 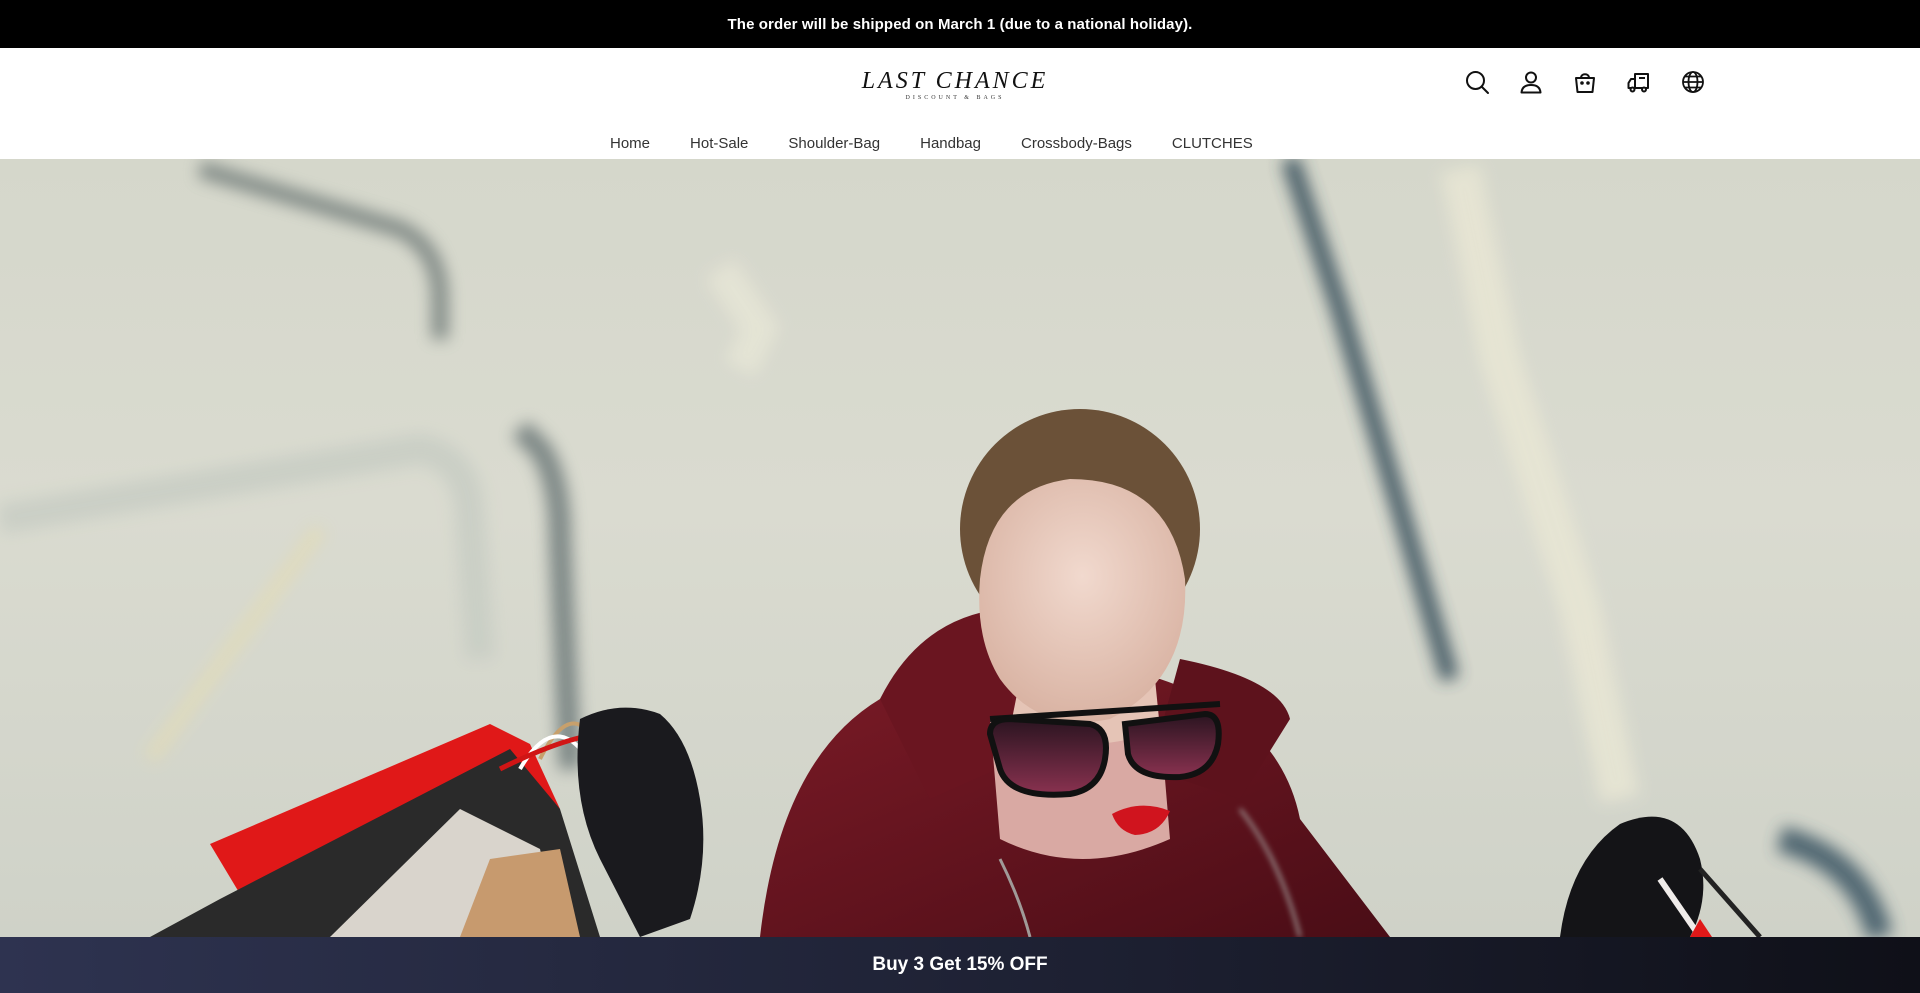 I want to click on brand-name: LAST CHANCE, so click(x=955, y=81).